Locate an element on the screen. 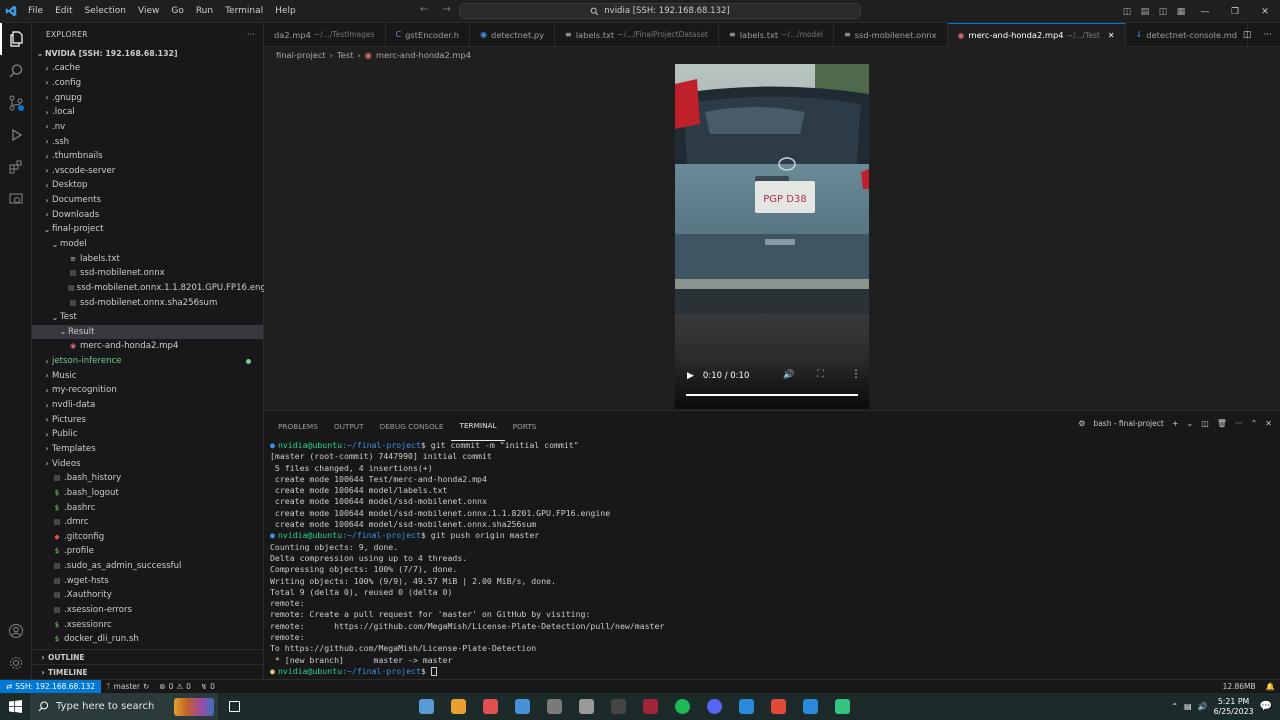 This screenshot has height=720, width=1280. extensions-icon is located at coordinates (16, 167).